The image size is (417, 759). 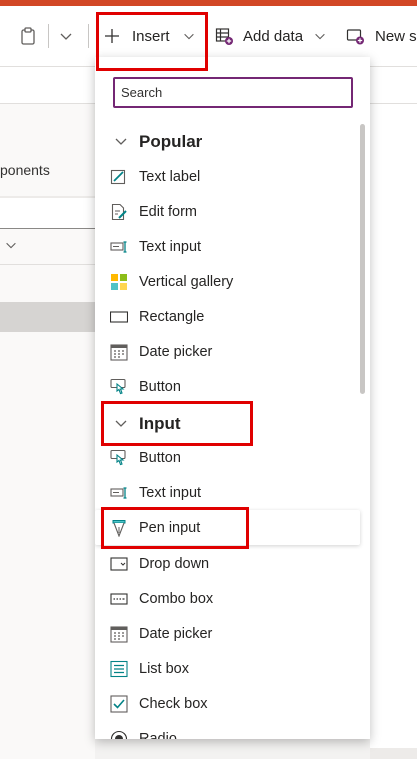 What do you see at coordinates (225, 316) in the screenshot?
I see `menu-item-rectangle: Rectangle` at bounding box center [225, 316].